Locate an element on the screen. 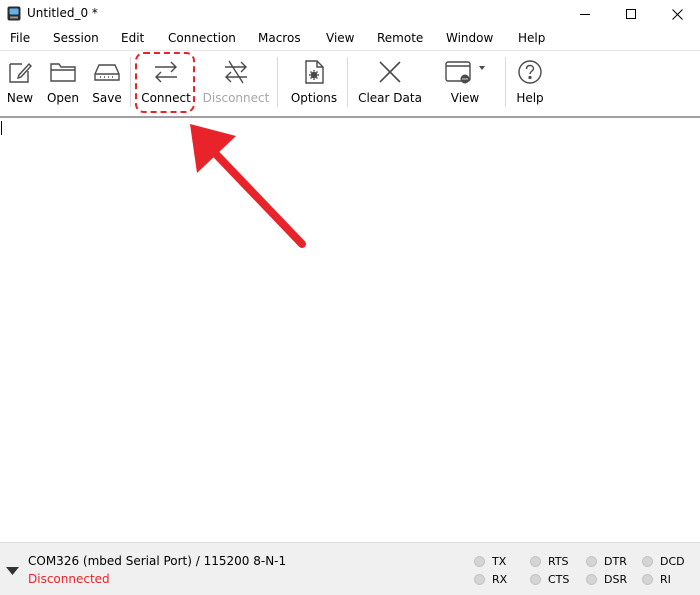 The height and width of the screenshot is (595, 700). dcd-label: DCD is located at coordinates (672, 561).